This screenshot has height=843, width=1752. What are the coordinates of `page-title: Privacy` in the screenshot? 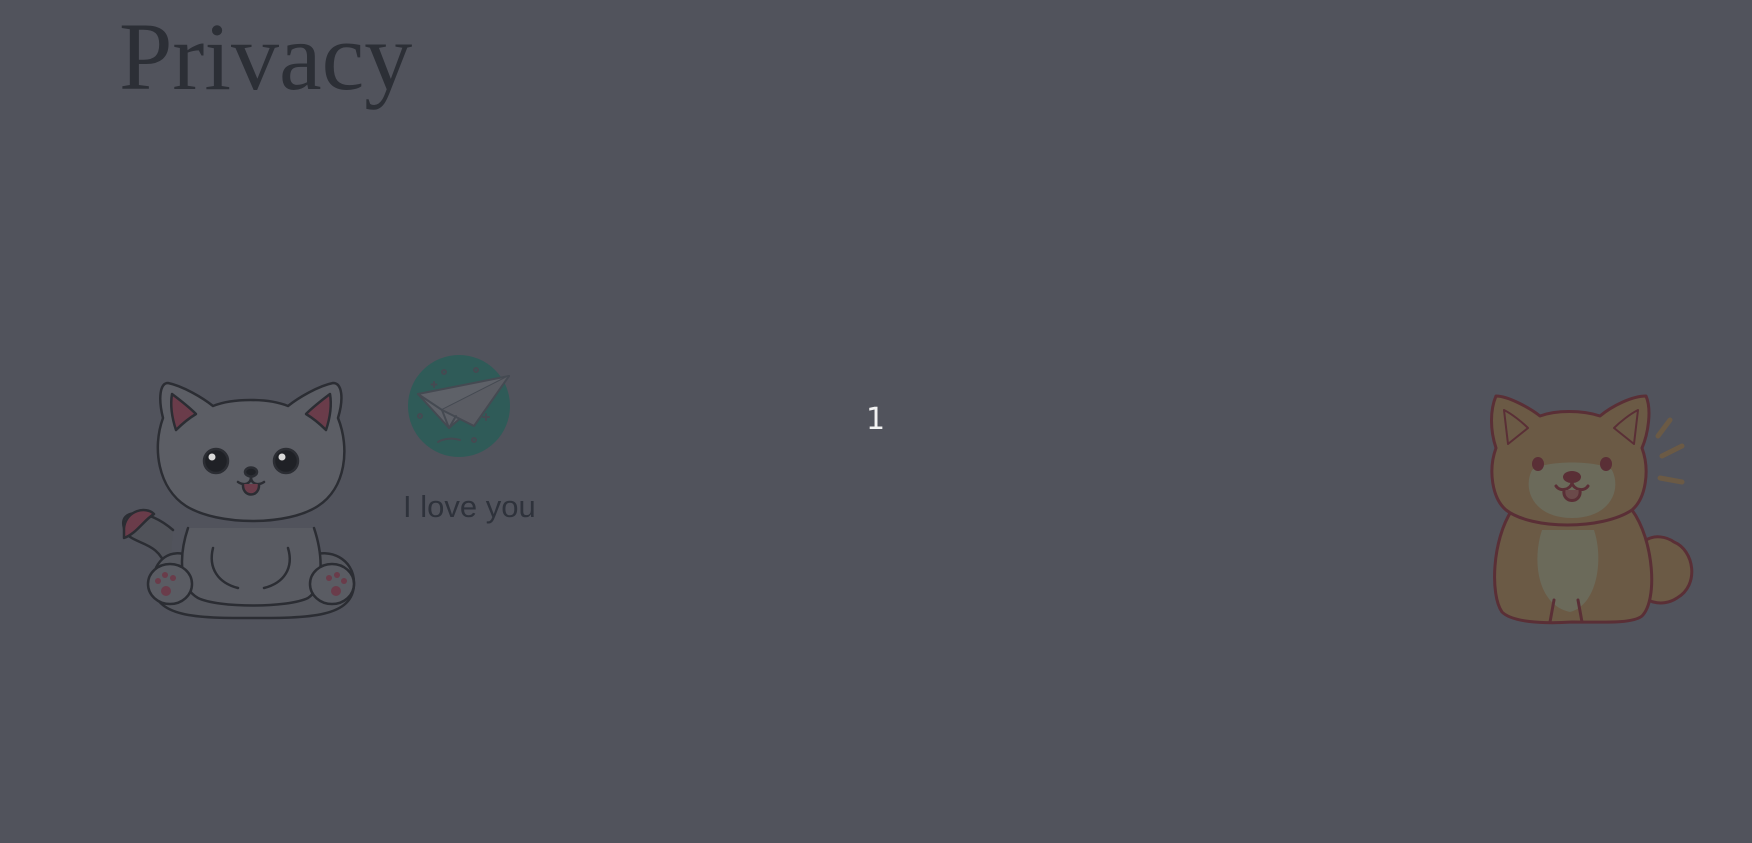 It's located at (266, 56).